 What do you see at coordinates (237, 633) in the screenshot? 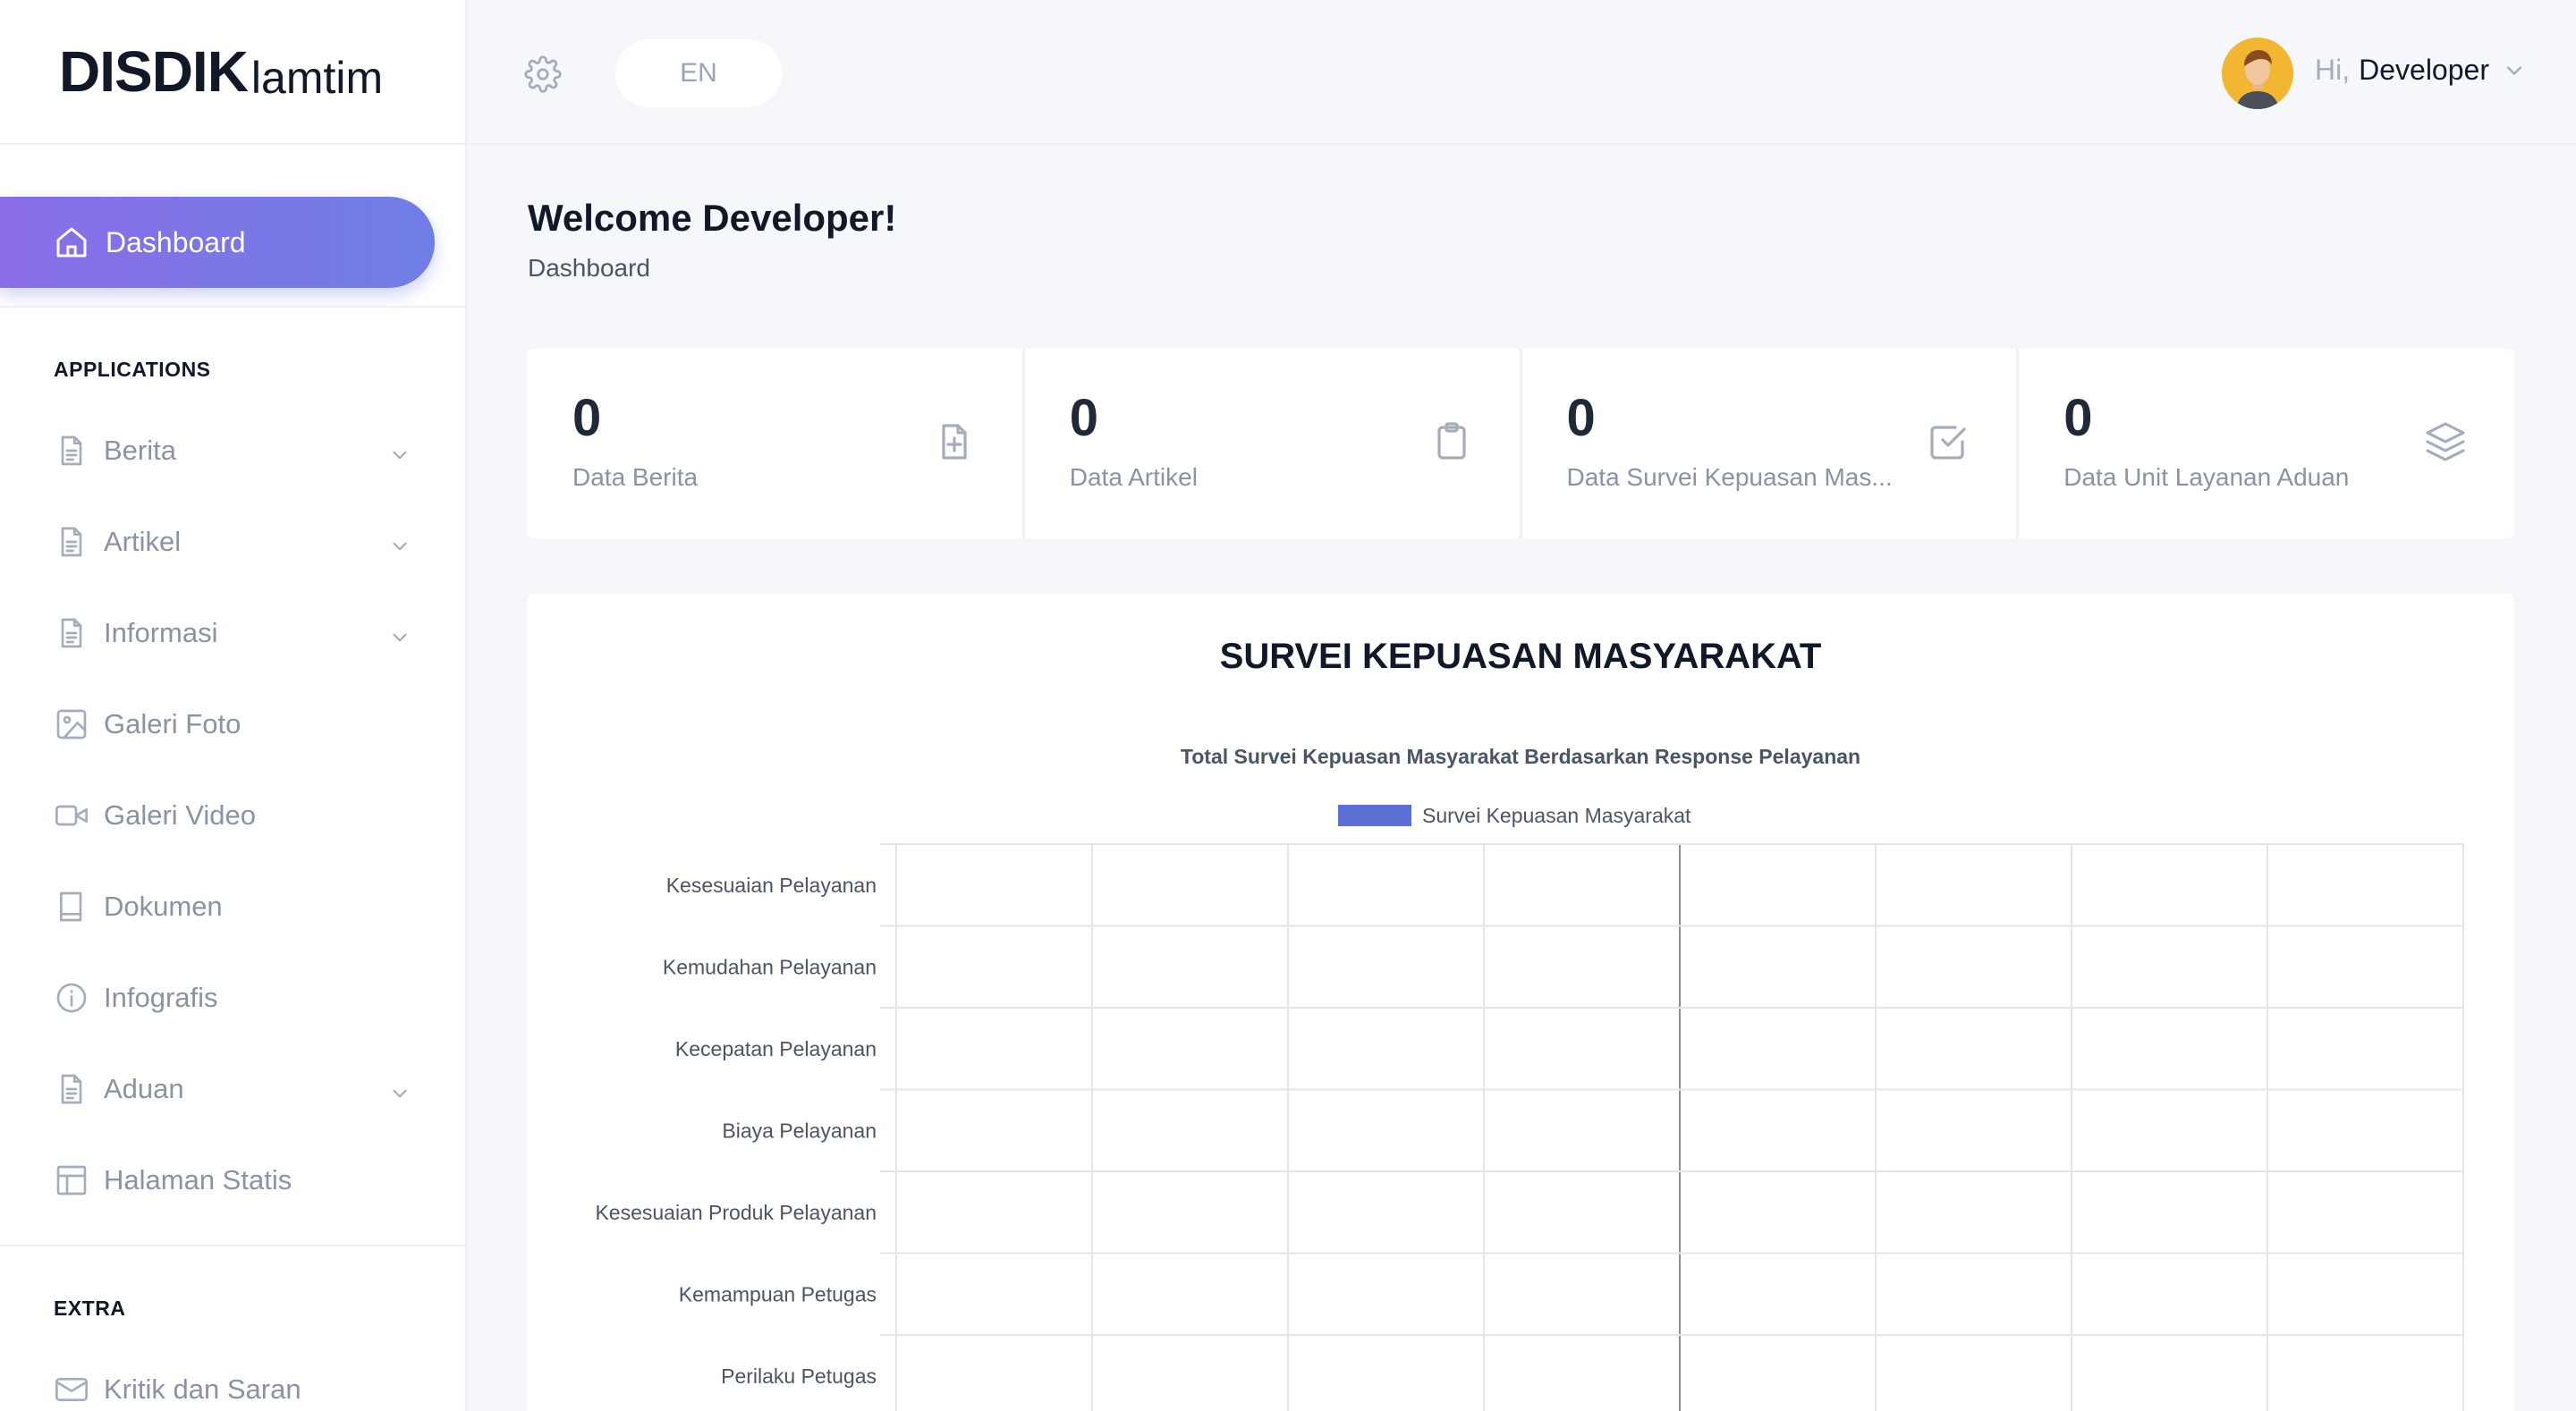
I see `sidebar-item-informasi: Informasi` at bounding box center [237, 633].